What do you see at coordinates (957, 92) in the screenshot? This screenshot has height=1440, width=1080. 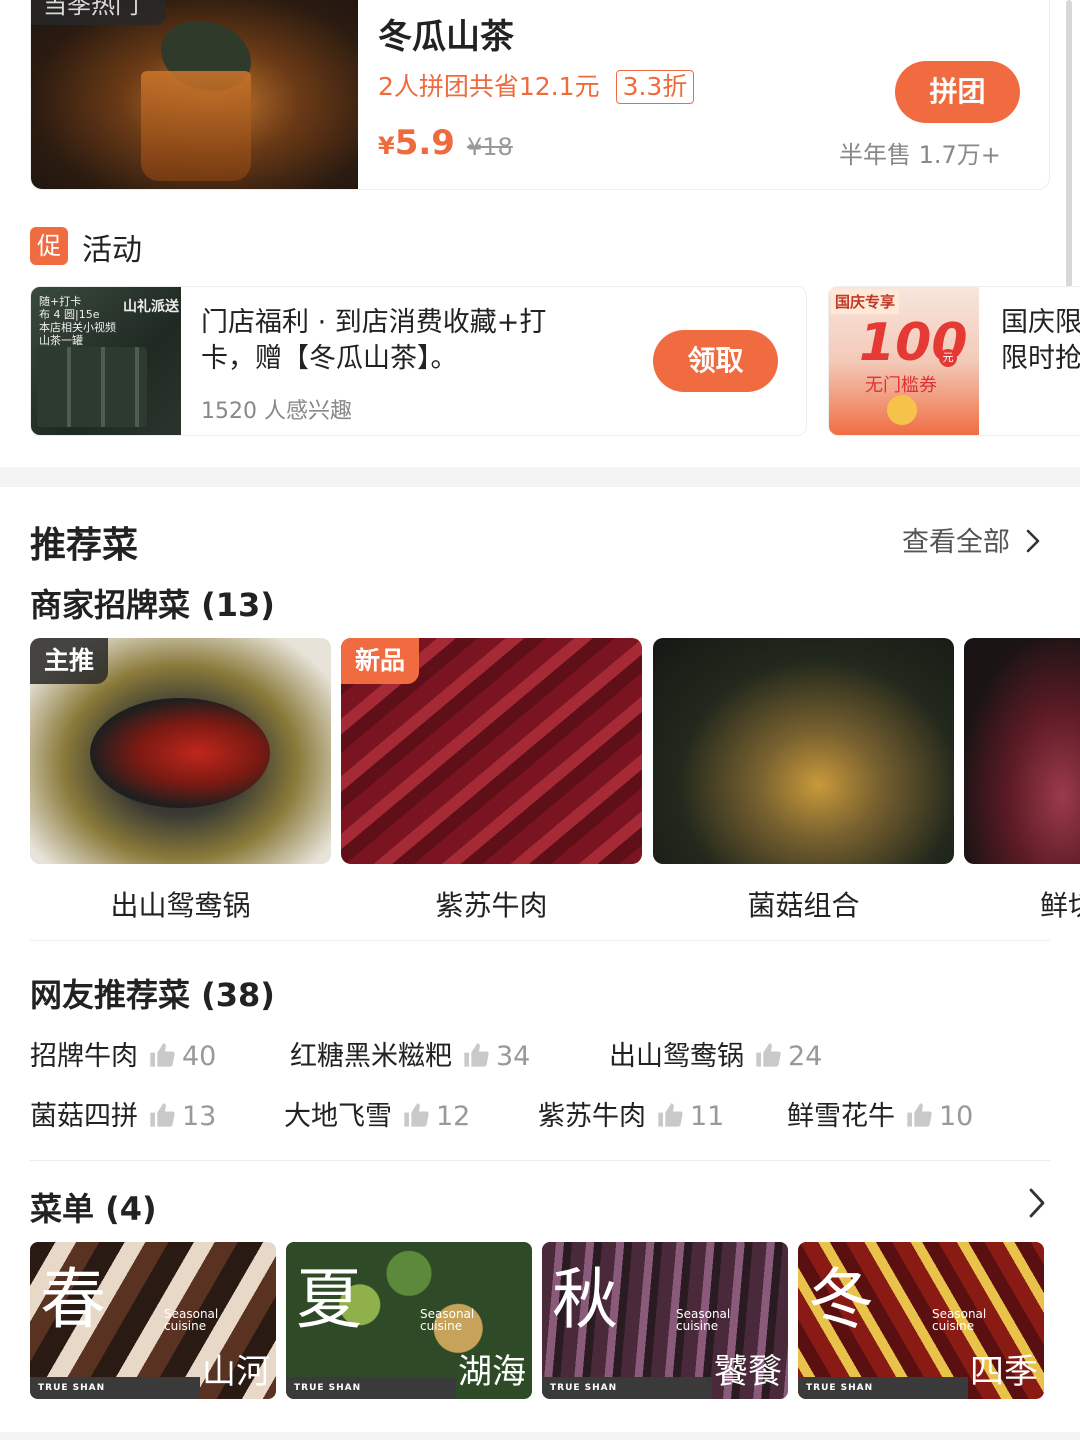 I see `group-buy-button: 拼团` at bounding box center [957, 92].